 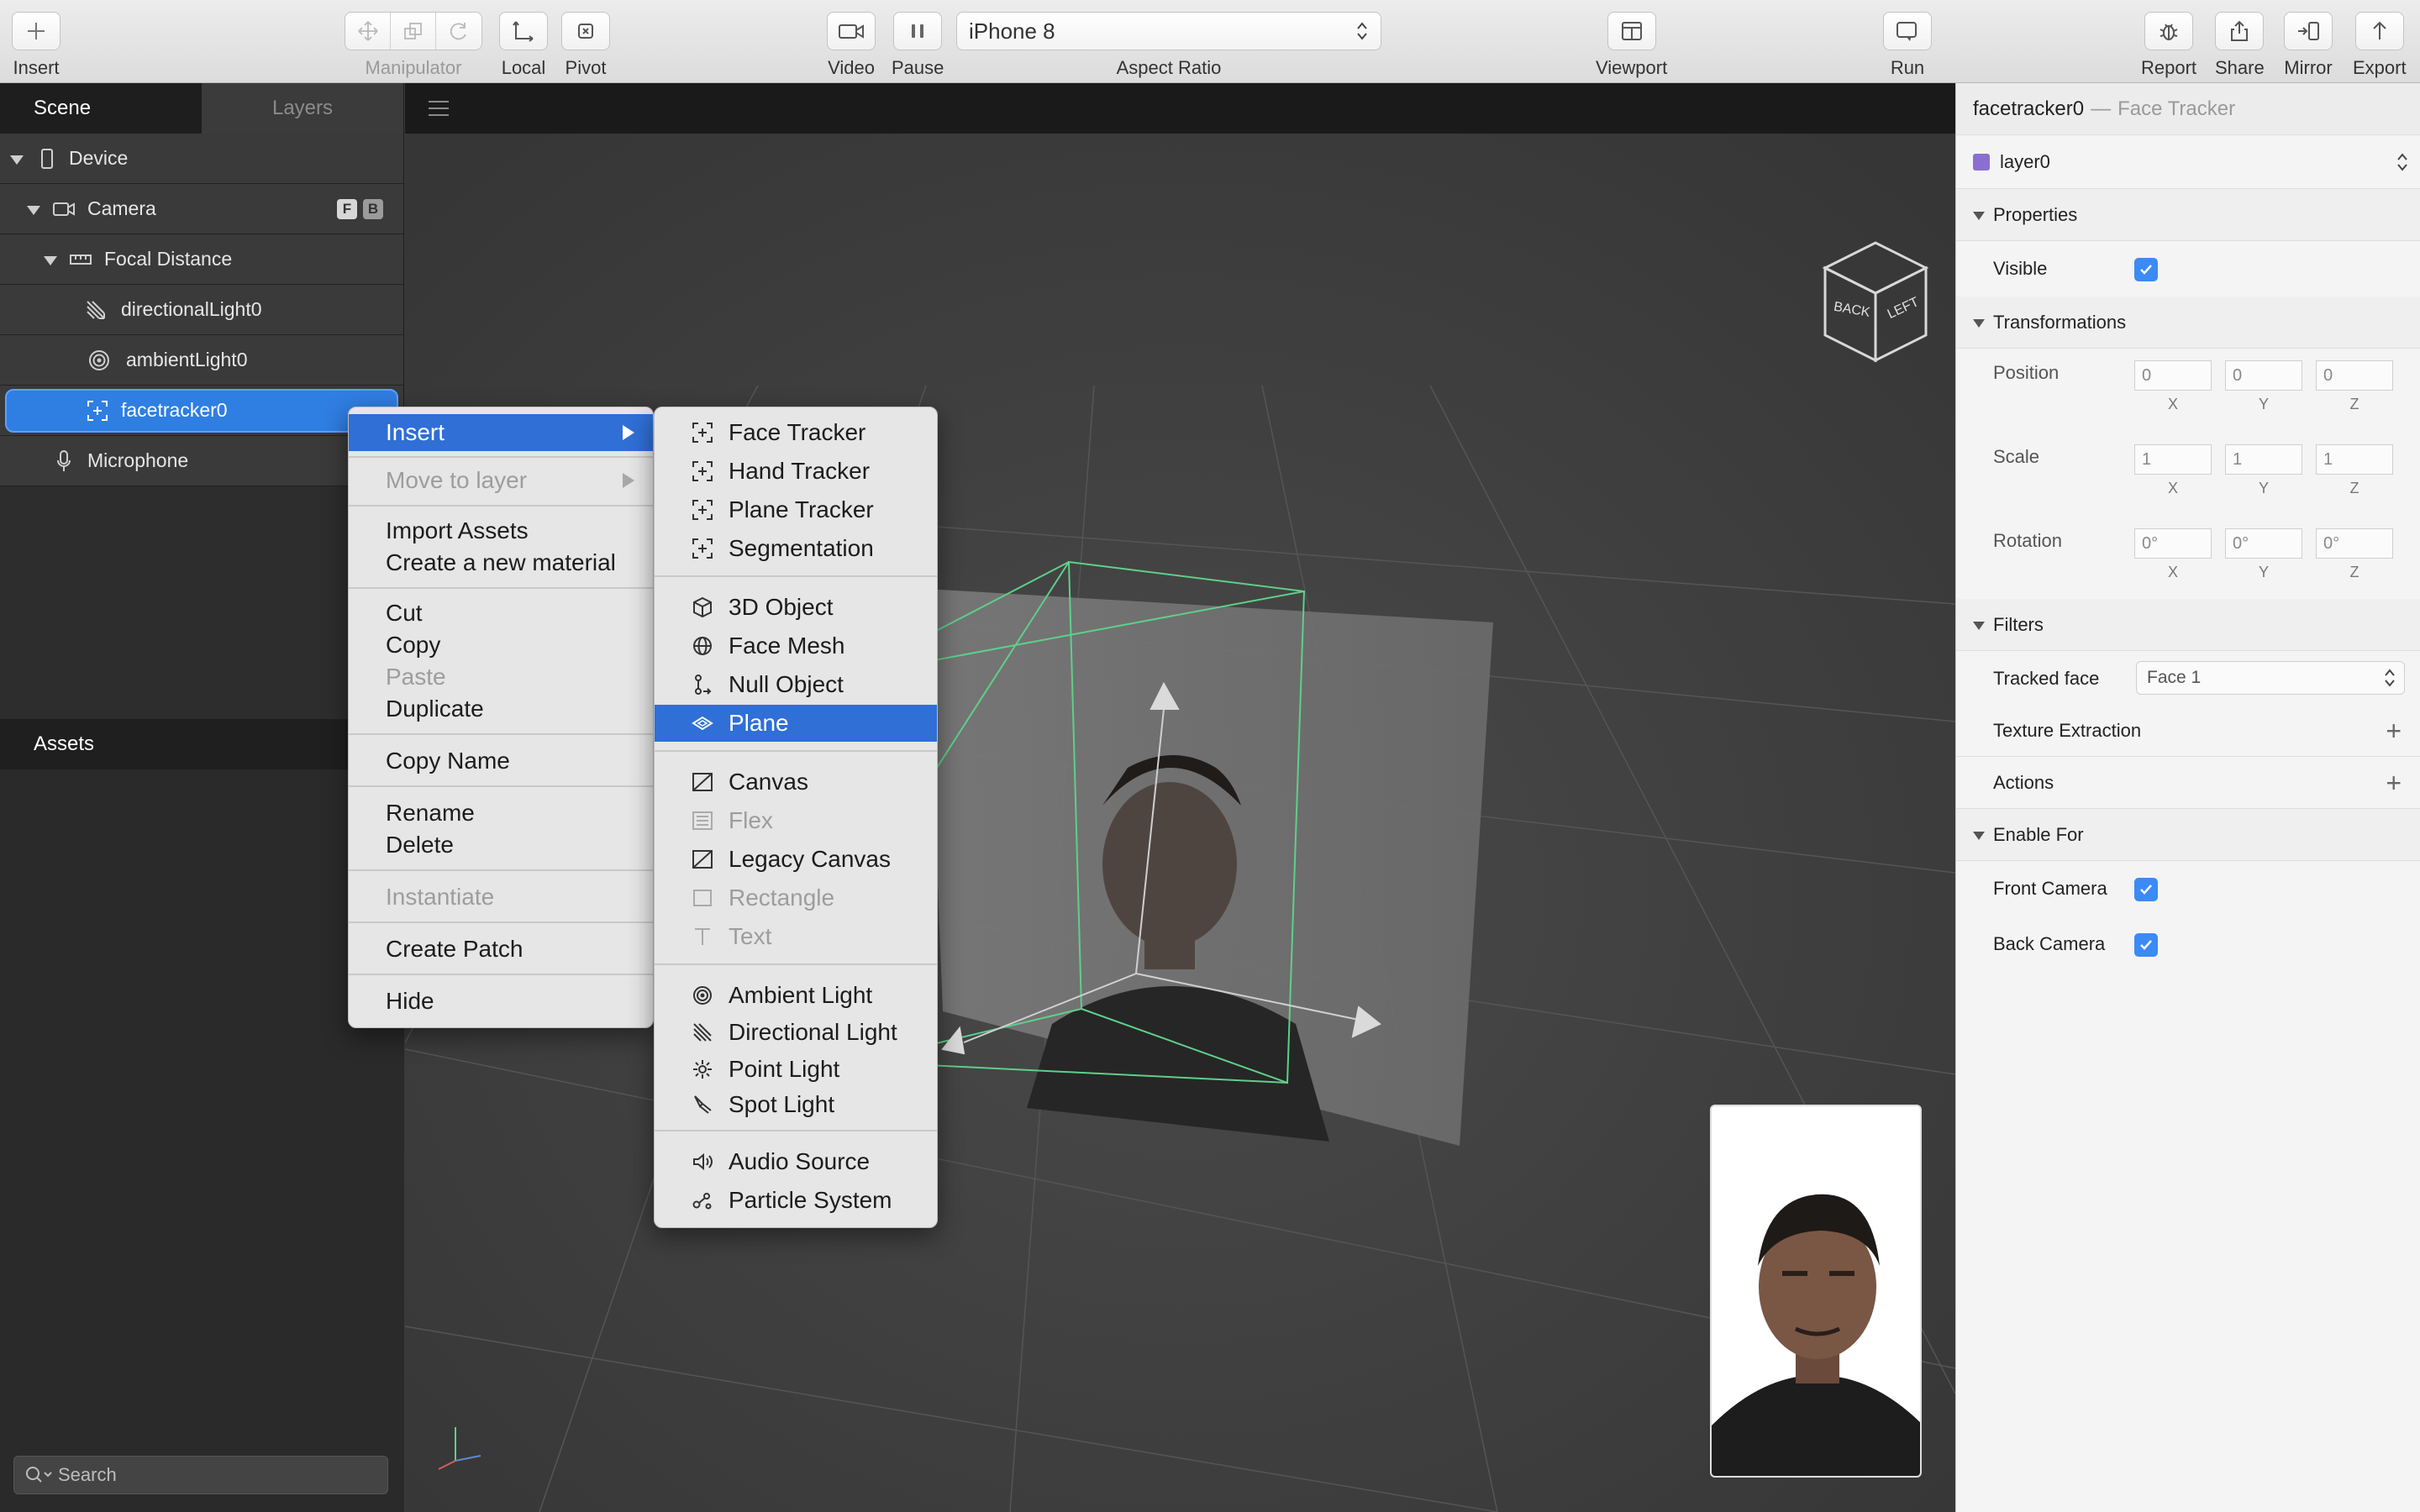 I want to click on section-properties: Properties, so click(x=2188, y=215).